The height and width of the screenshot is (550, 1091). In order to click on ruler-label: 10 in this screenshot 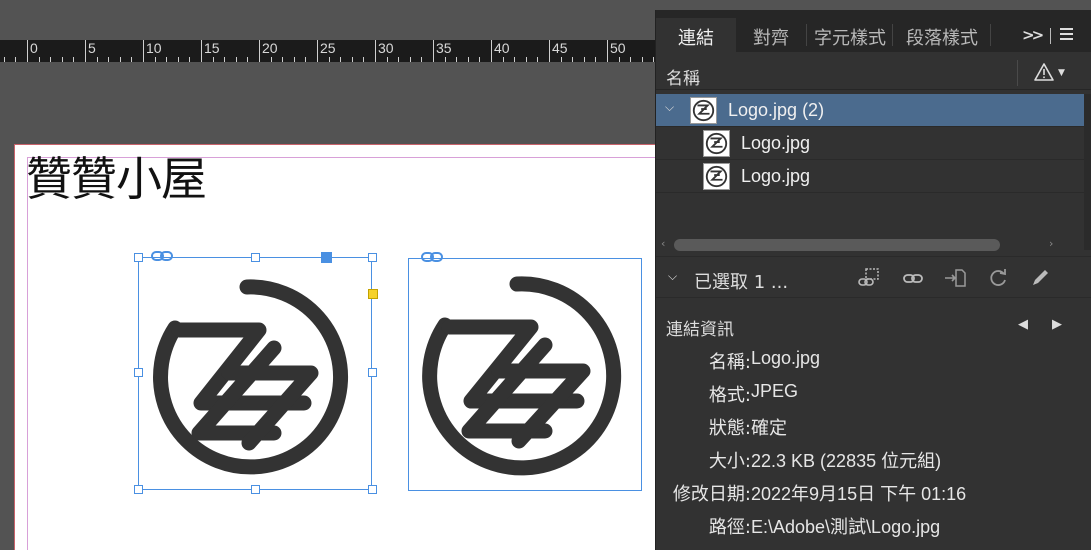, I will do `click(154, 48)`.